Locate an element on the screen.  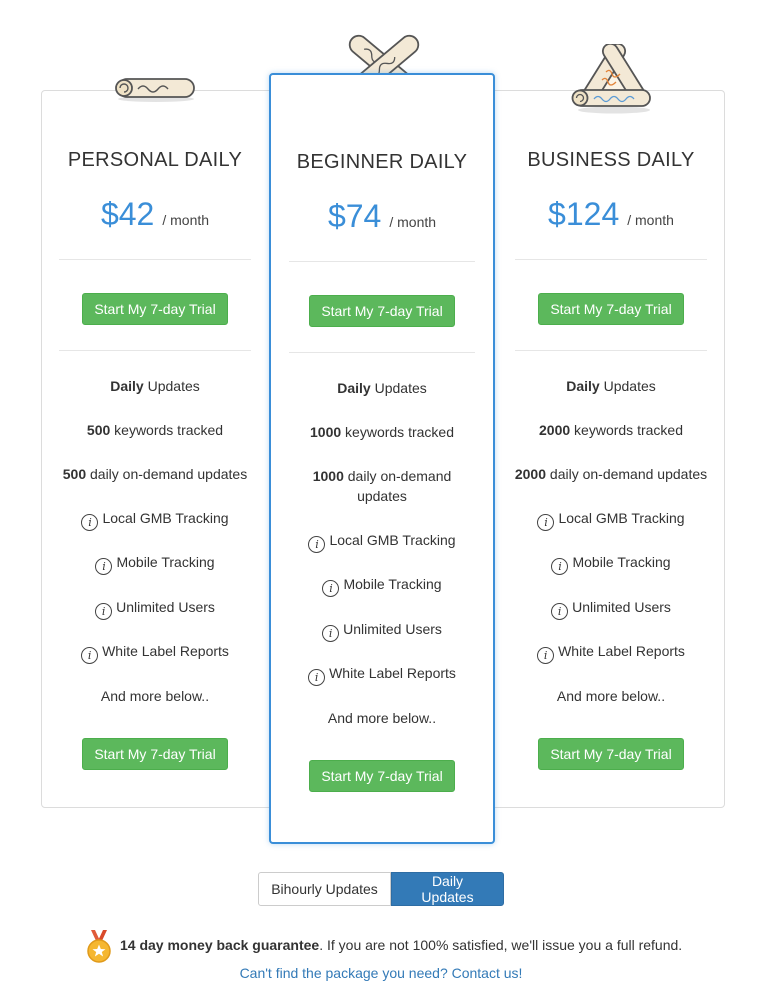
guarantee-title: 14 day money back guarantee is located at coordinates (220, 945).